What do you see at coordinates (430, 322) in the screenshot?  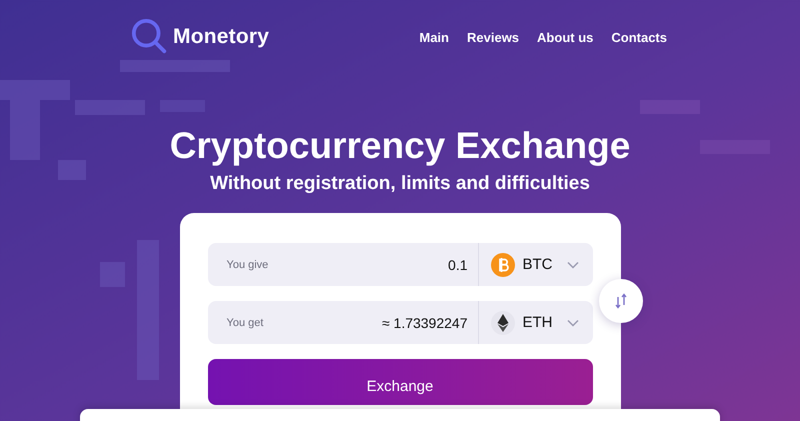 I see `field-value: ≈ 1.73392247` at bounding box center [430, 322].